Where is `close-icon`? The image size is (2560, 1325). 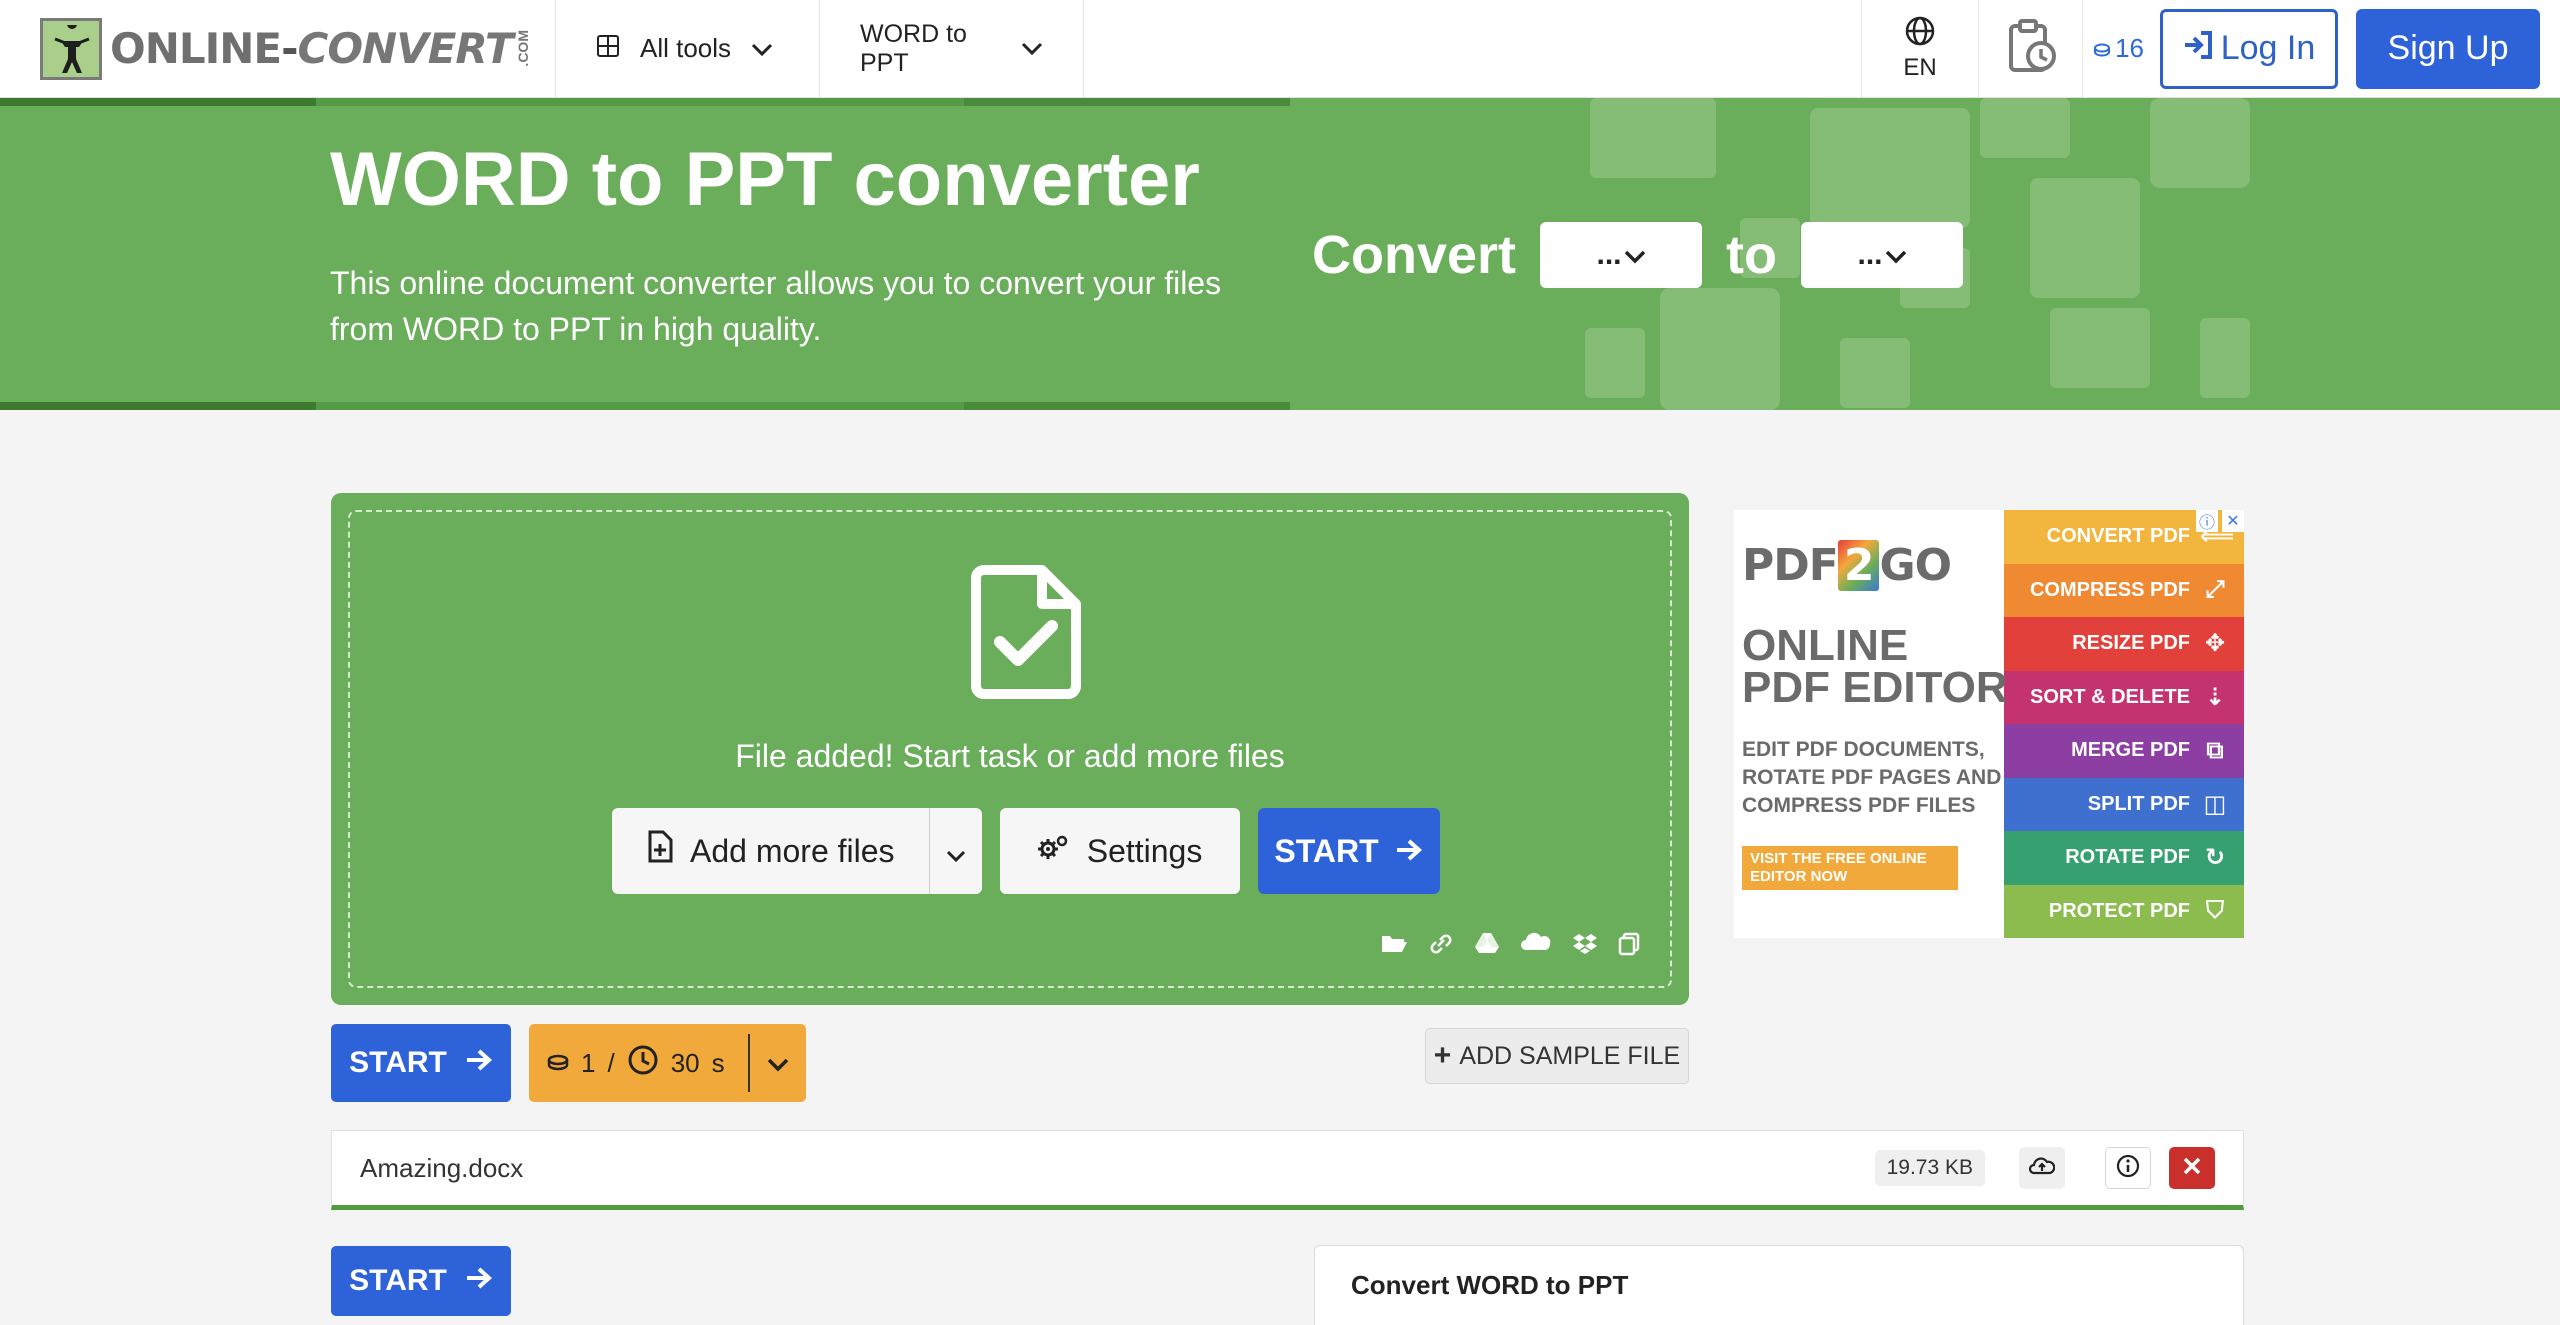
close-icon is located at coordinates (2192, 1168).